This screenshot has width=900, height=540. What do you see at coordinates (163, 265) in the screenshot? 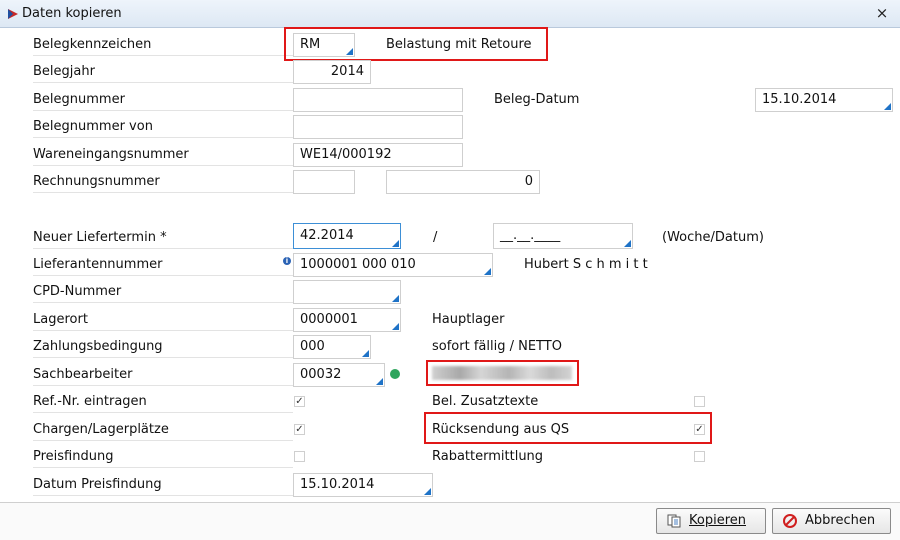
I see `label-lieferantennummer: Lieferantennummer` at bounding box center [163, 265].